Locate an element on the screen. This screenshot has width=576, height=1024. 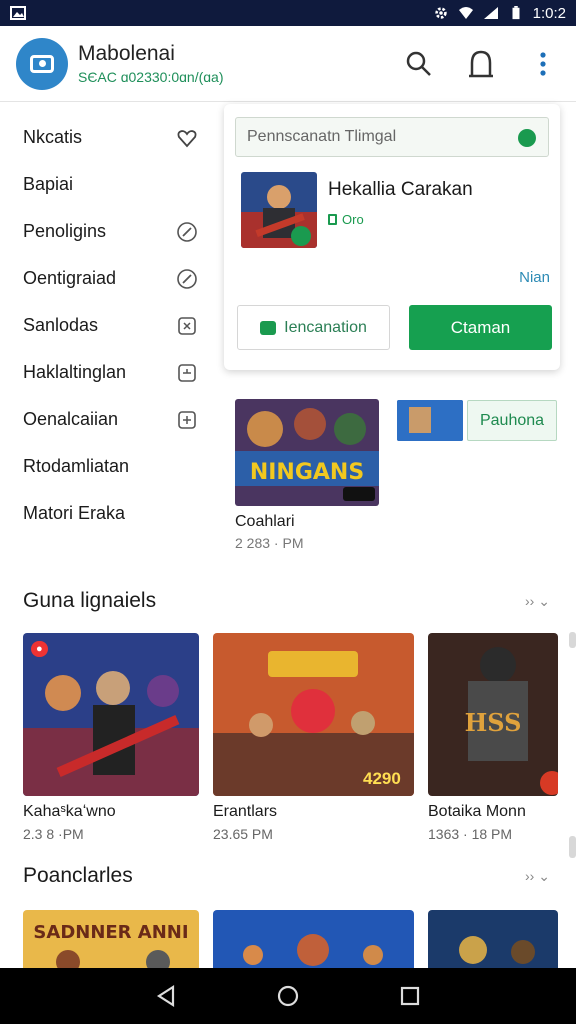
game-card: SADNNER ANNI is located at coordinates (111, 940).